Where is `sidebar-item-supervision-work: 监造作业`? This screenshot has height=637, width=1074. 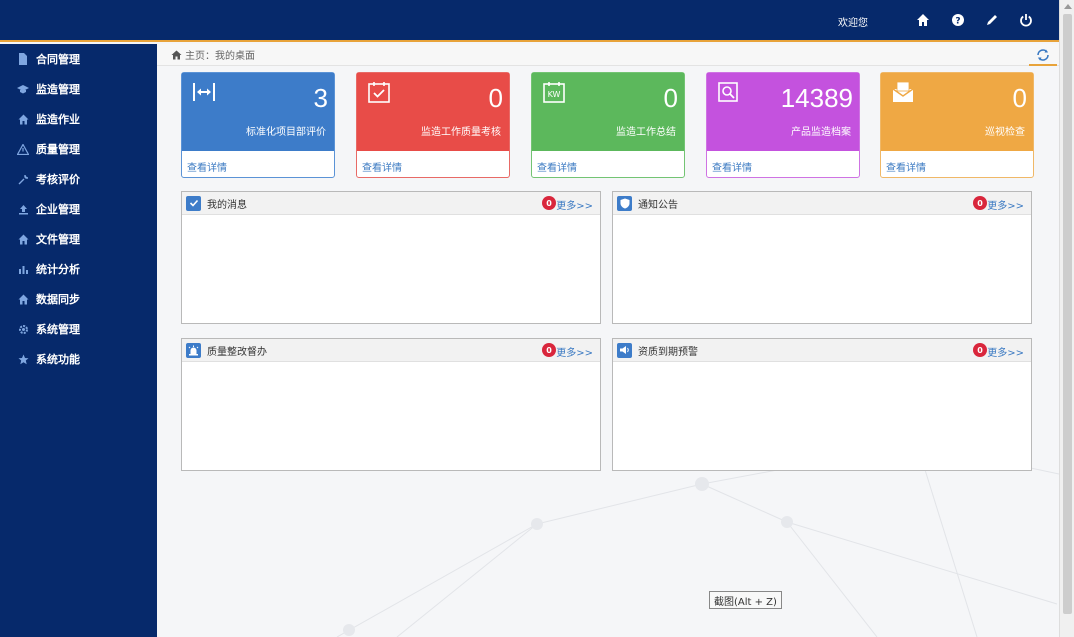 sidebar-item-supervision-work: 监造作业 is located at coordinates (78, 119).